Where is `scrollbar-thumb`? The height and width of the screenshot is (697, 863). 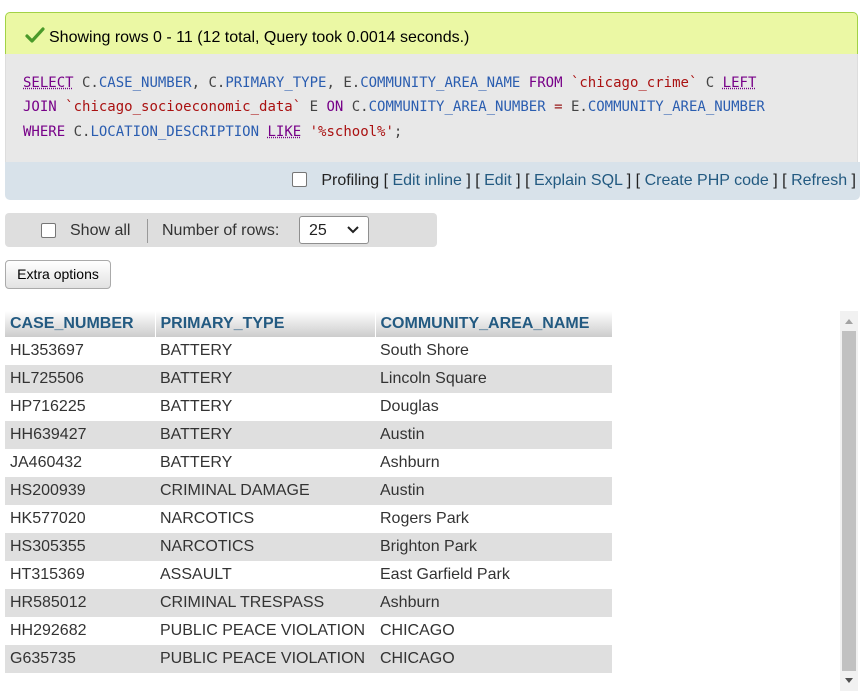
scrollbar-thumb is located at coordinates (849, 501).